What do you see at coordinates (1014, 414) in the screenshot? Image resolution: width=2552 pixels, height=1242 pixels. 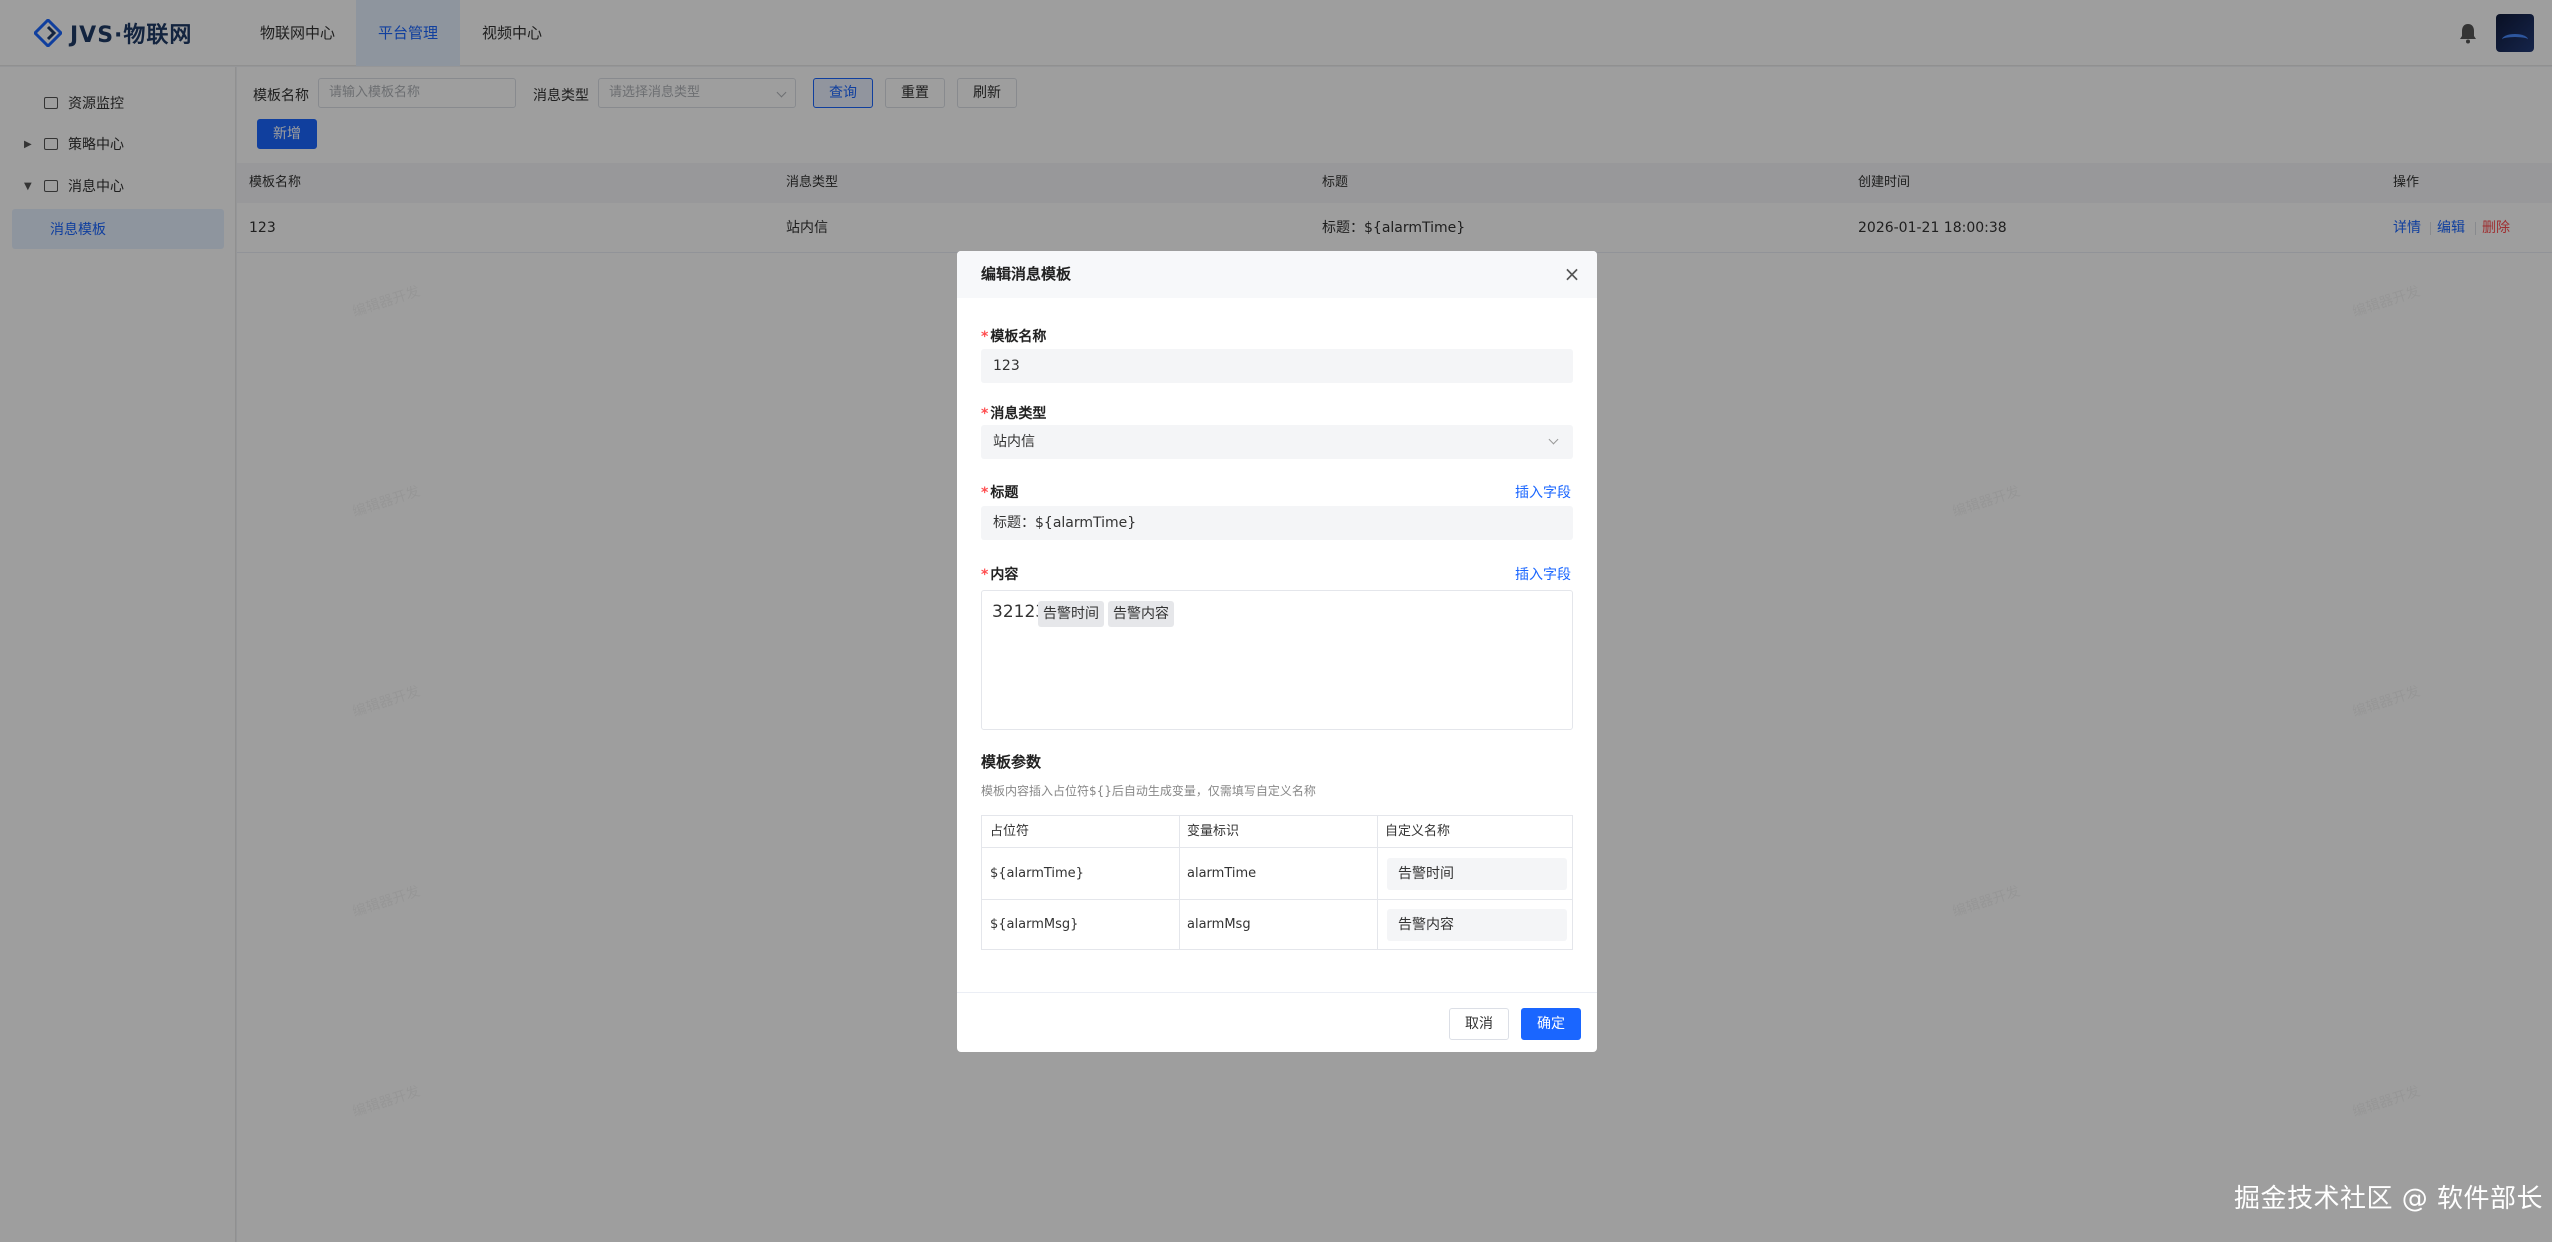 I see `message-type-label: * 消息类型` at bounding box center [1014, 414].